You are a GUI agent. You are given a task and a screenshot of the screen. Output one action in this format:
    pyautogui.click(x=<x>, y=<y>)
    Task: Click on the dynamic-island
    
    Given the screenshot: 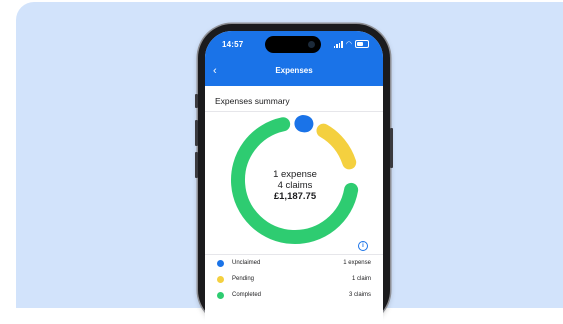 What is the action you would take?
    pyautogui.click(x=293, y=44)
    